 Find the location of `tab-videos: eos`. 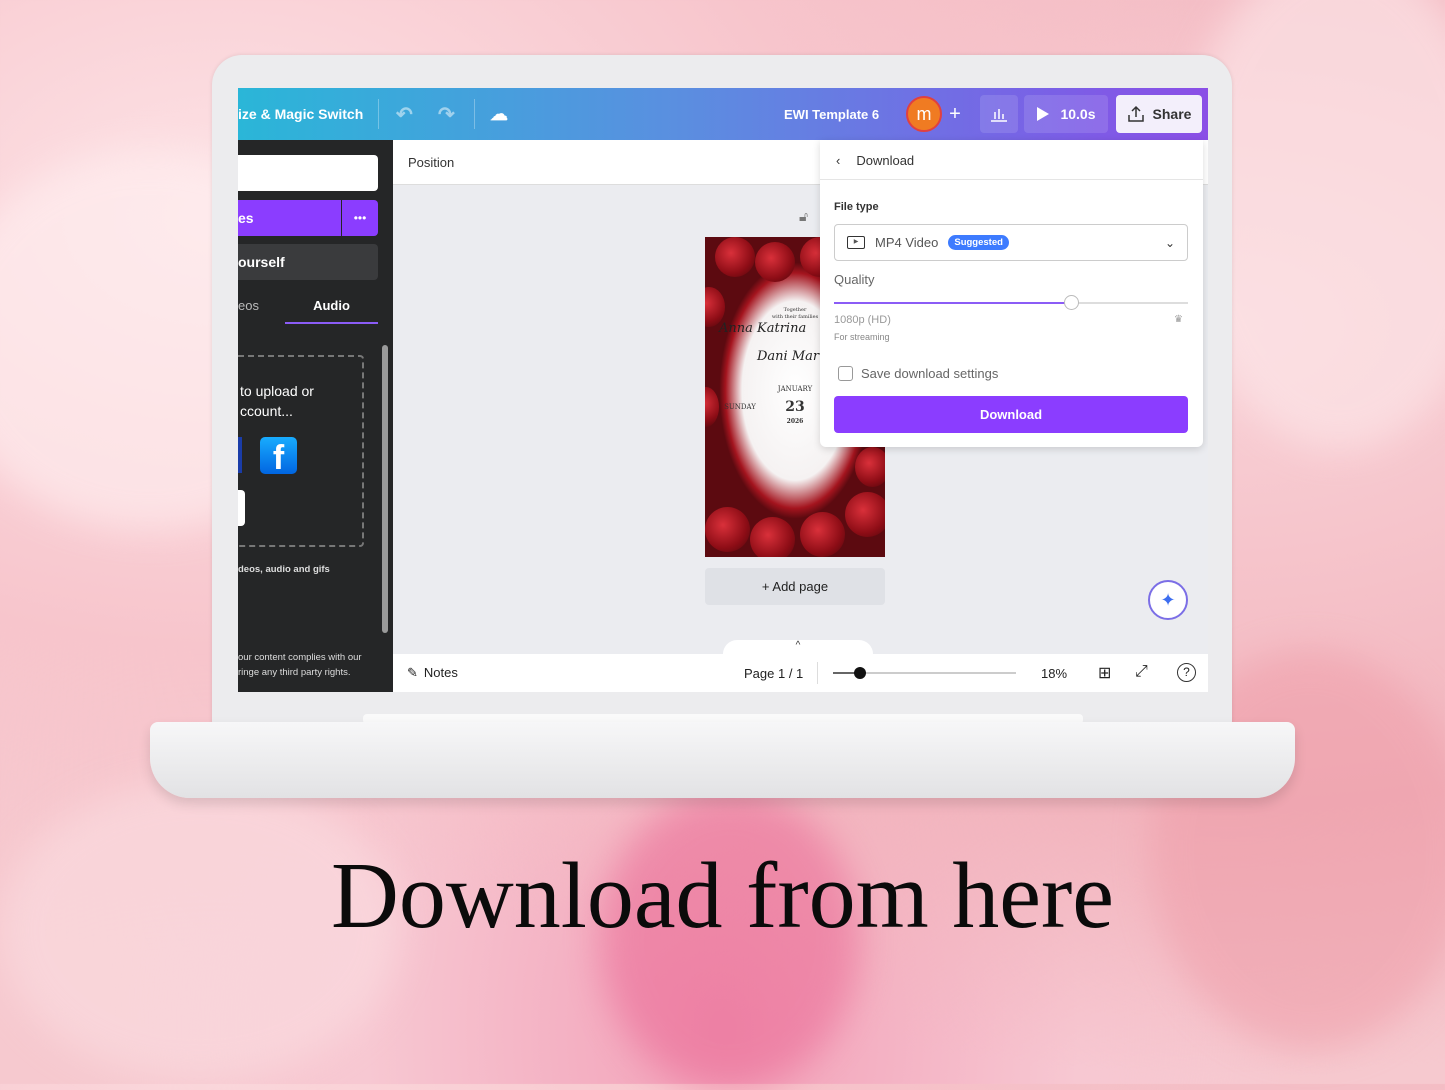

tab-videos: eos is located at coordinates (248, 305).